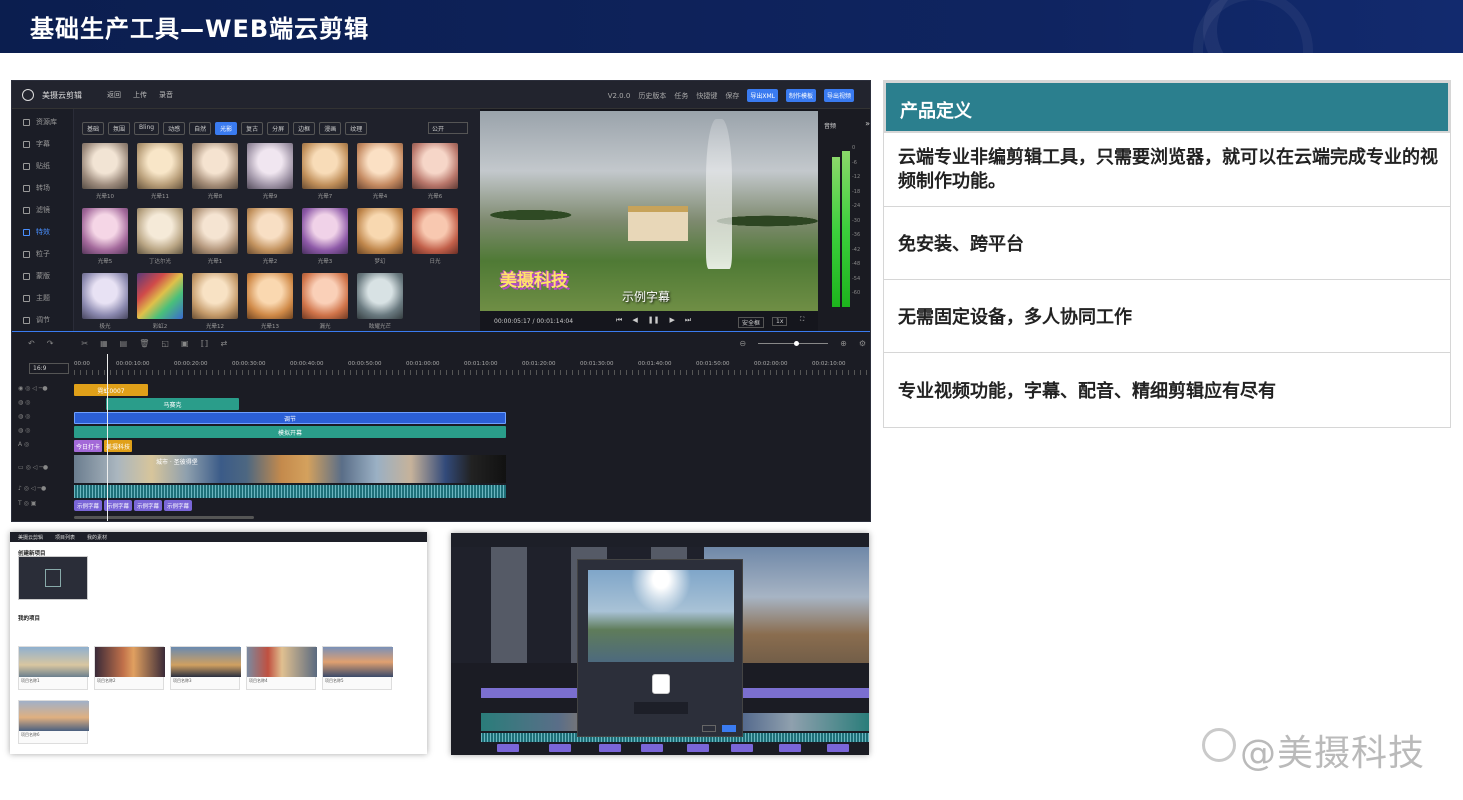 The width and height of the screenshot is (1463, 800). What do you see at coordinates (160, 296) in the screenshot?
I see `effect-thumb: 彩虹2` at bounding box center [160, 296].